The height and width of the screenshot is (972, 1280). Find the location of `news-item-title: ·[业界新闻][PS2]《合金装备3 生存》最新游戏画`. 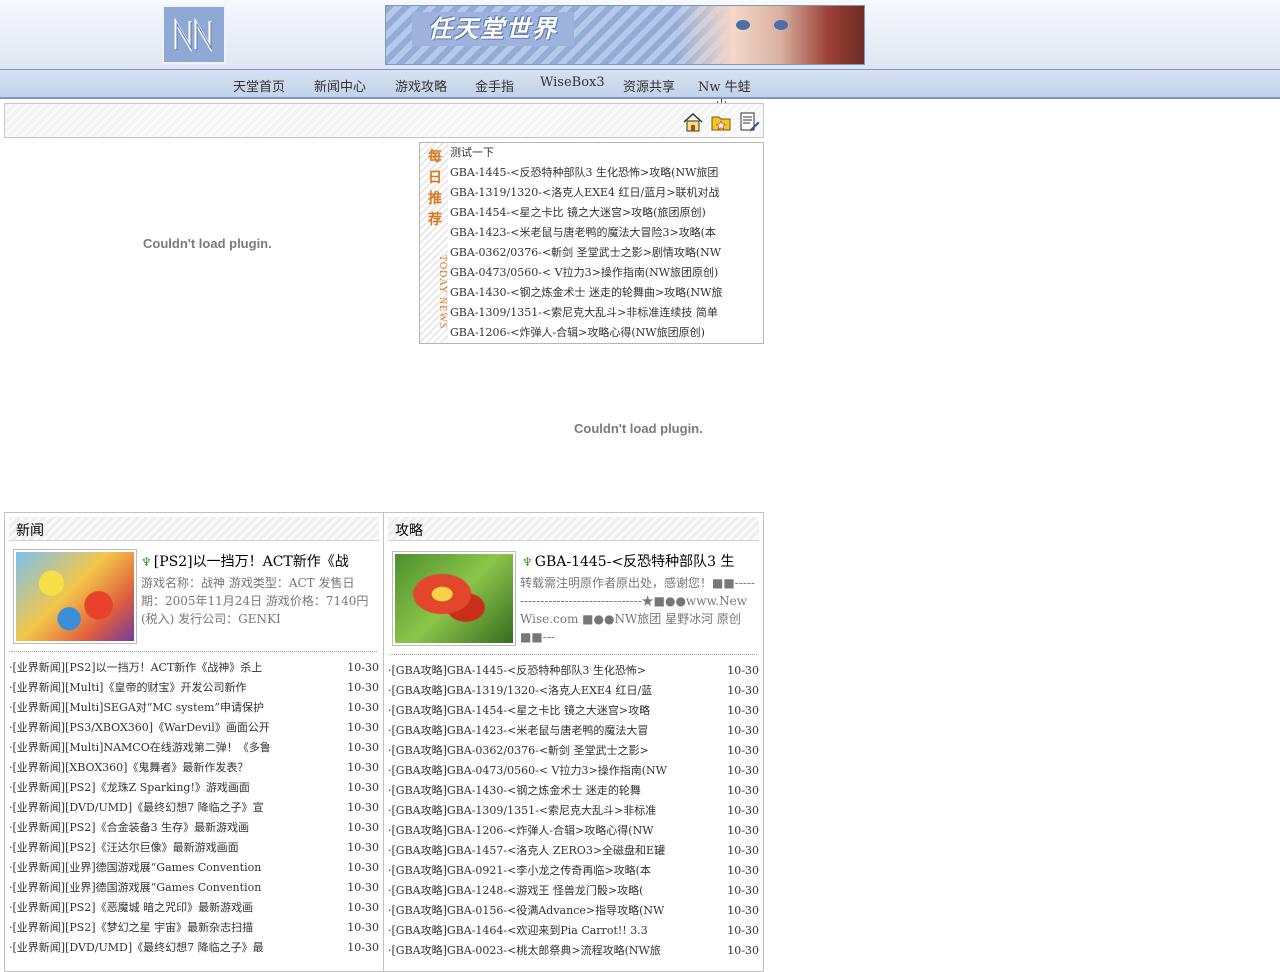

news-item-title: ·[业界新闻][PS2]《合金装备3 生存》最新游戏画 is located at coordinates (129, 828).